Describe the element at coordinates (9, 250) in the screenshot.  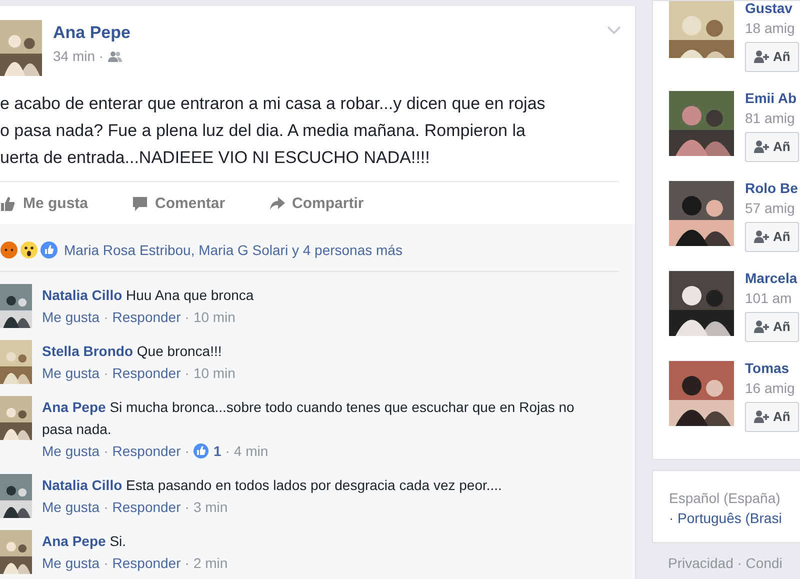
I see `angry-face-icon` at that location.